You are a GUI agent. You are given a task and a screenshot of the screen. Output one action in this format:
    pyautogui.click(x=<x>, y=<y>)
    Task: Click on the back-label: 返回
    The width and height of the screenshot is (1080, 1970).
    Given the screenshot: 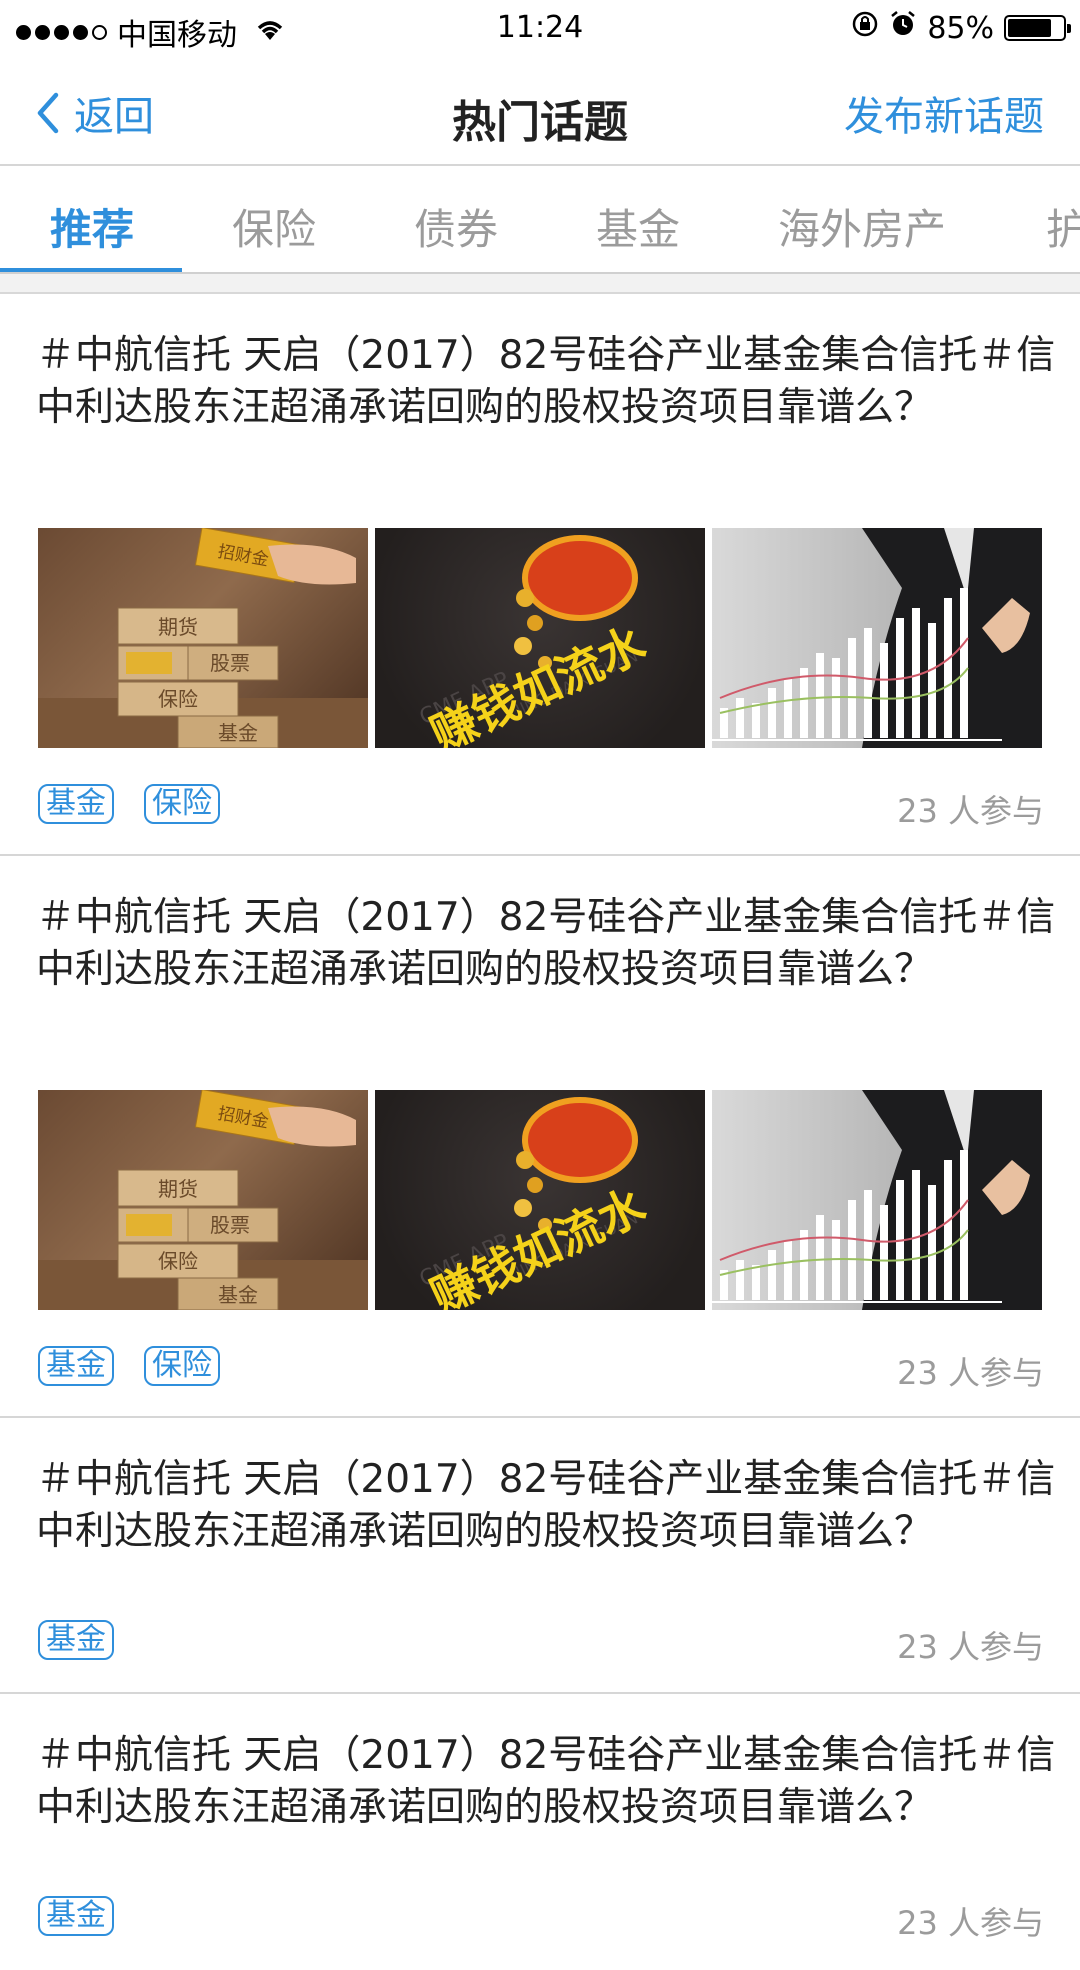 What is the action you would take?
    pyautogui.click(x=114, y=117)
    